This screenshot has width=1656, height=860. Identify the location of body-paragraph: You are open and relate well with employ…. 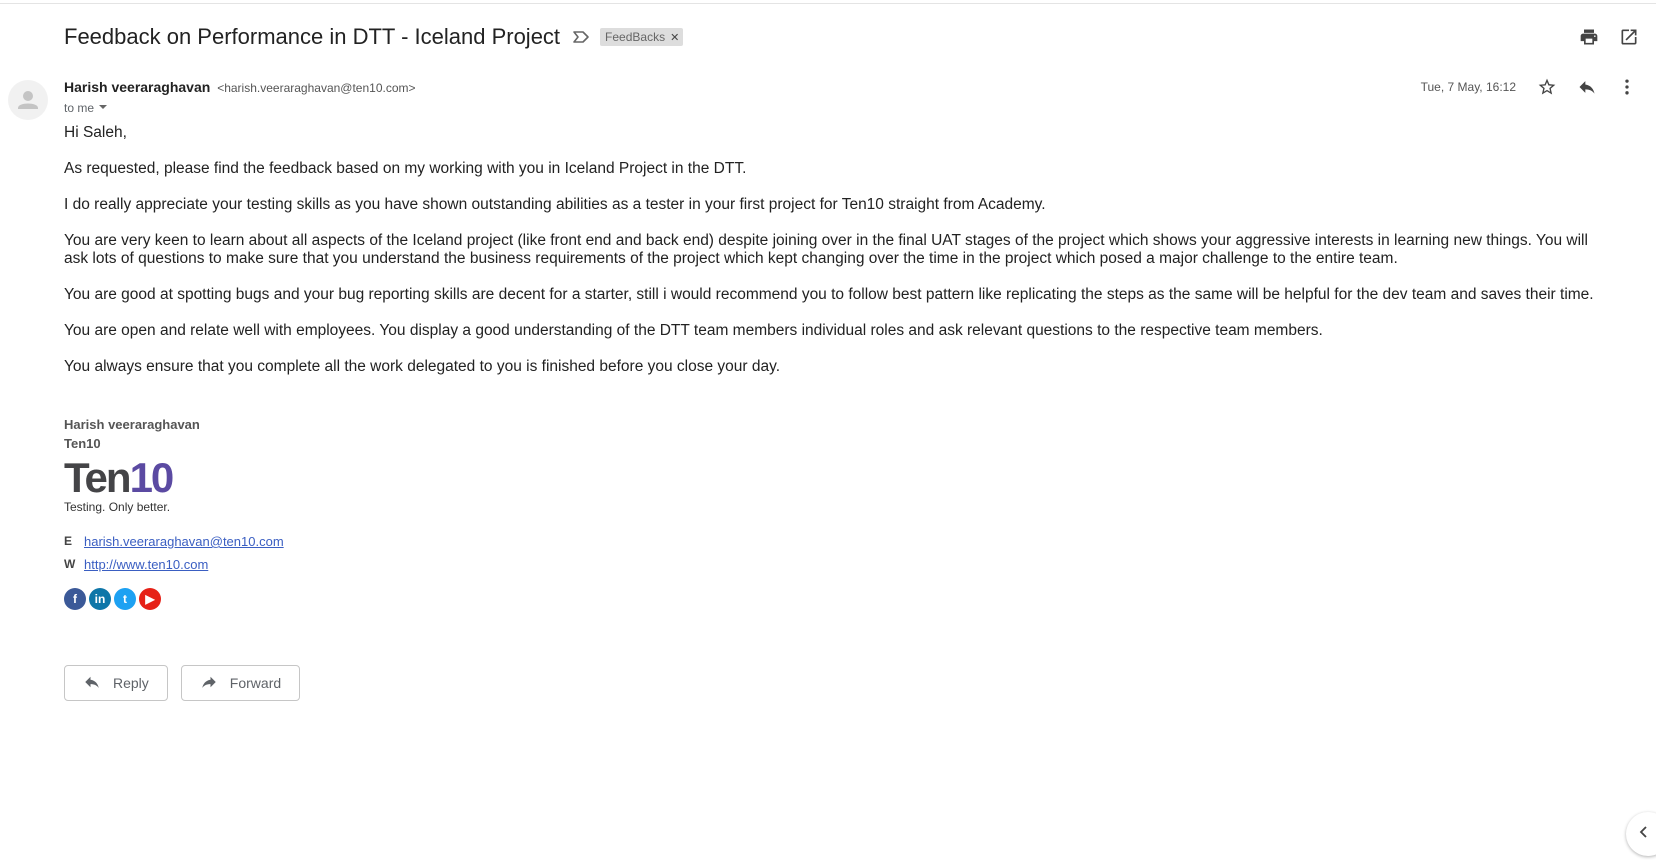
(693, 330).